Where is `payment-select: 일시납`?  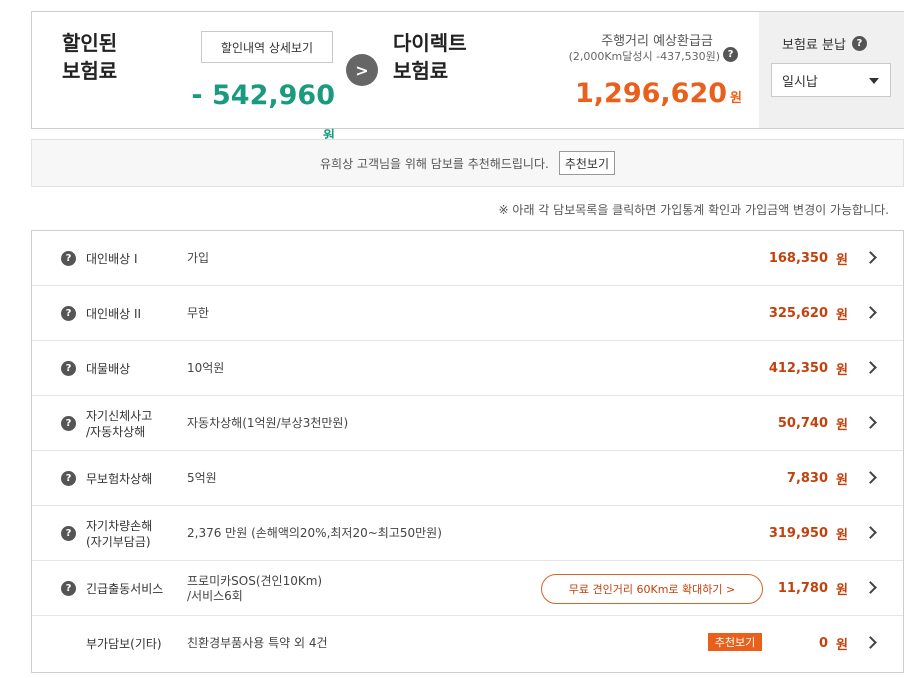
payment-select: 일시납 is located at coordinates (831, 80).